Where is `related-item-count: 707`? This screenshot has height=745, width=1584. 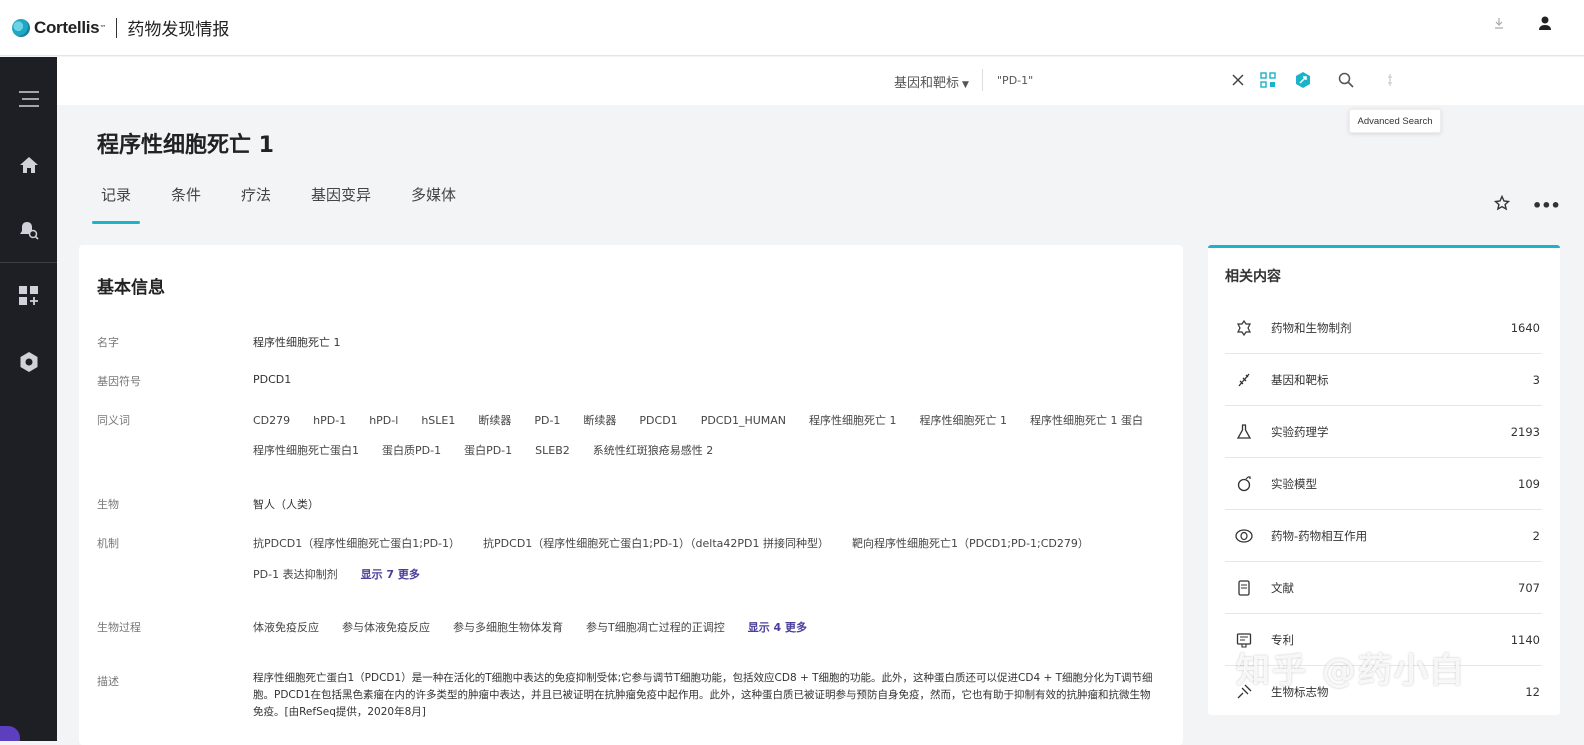
related-item-count: 707 is located at coordinates (1529, 587).